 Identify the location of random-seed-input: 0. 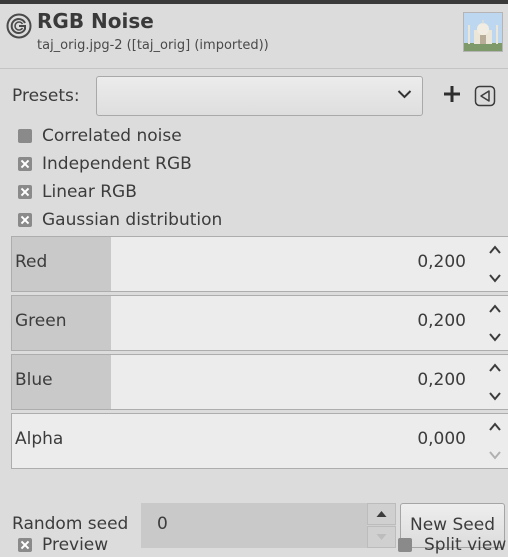
(254, 525).